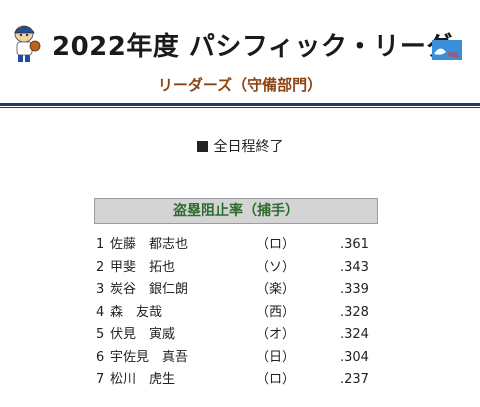  Describe the element at coordinates (100, 244) in the screenshot. I see `leader-rank: 1` at that location.